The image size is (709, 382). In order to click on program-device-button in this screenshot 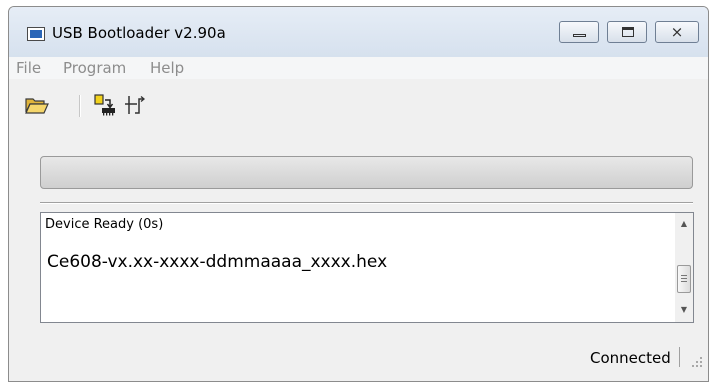, I will do `click(105, 105)`.